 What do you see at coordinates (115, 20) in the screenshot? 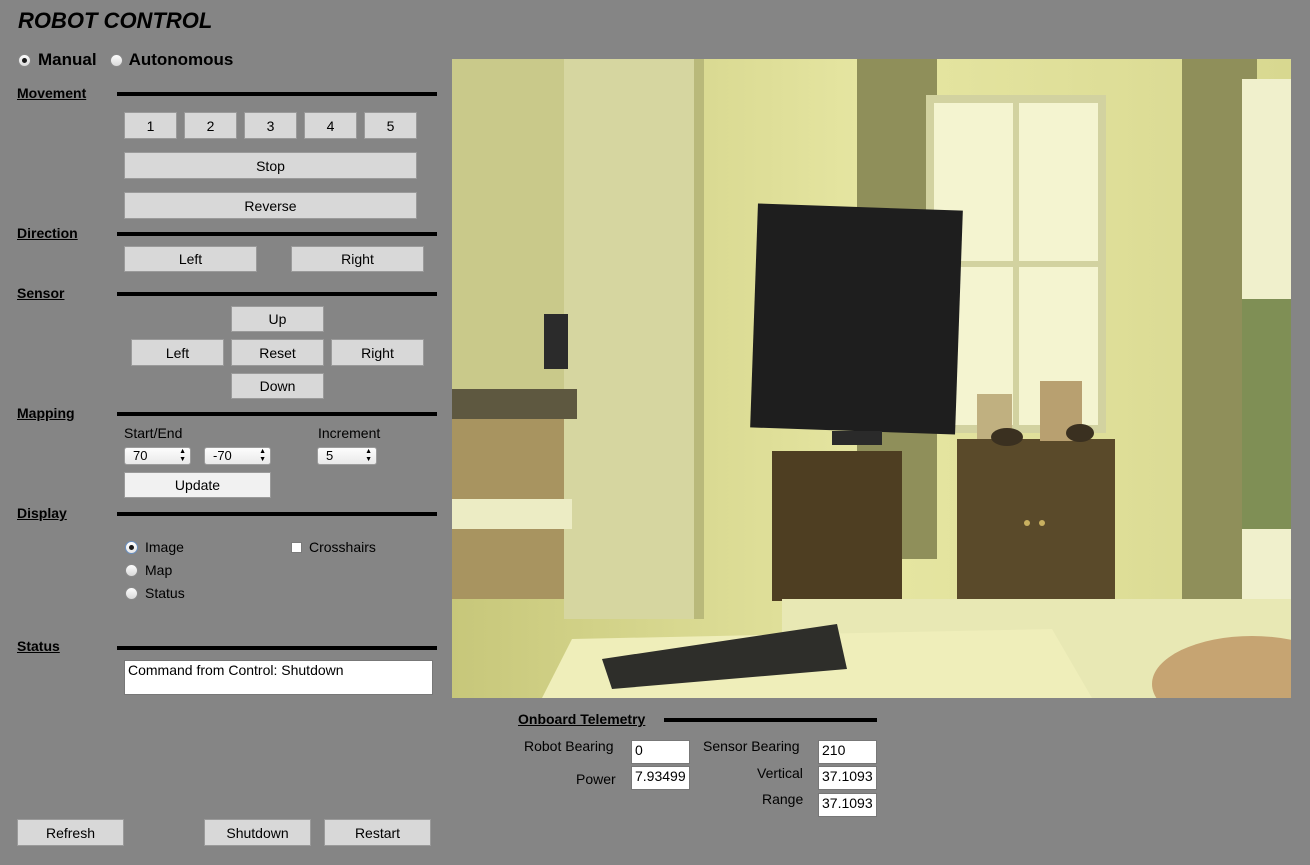
I see `app-title: ROBOT CONTROL` at bounding box center [115, 20].